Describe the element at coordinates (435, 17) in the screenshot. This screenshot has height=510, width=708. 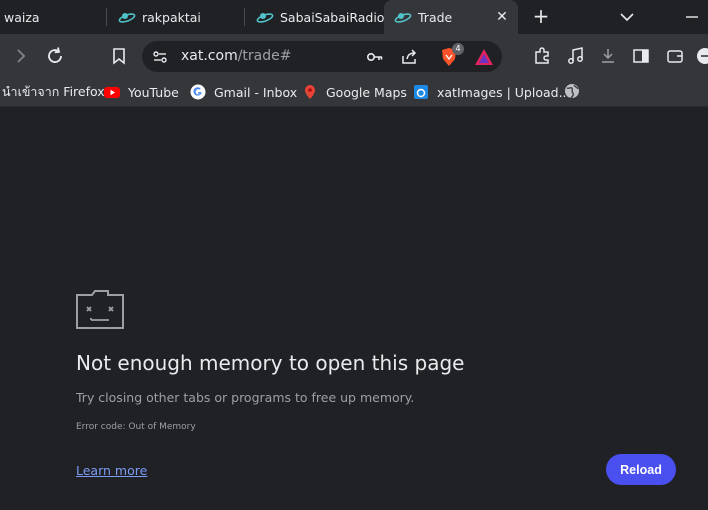
I see `tab-label: Trade` at that location.